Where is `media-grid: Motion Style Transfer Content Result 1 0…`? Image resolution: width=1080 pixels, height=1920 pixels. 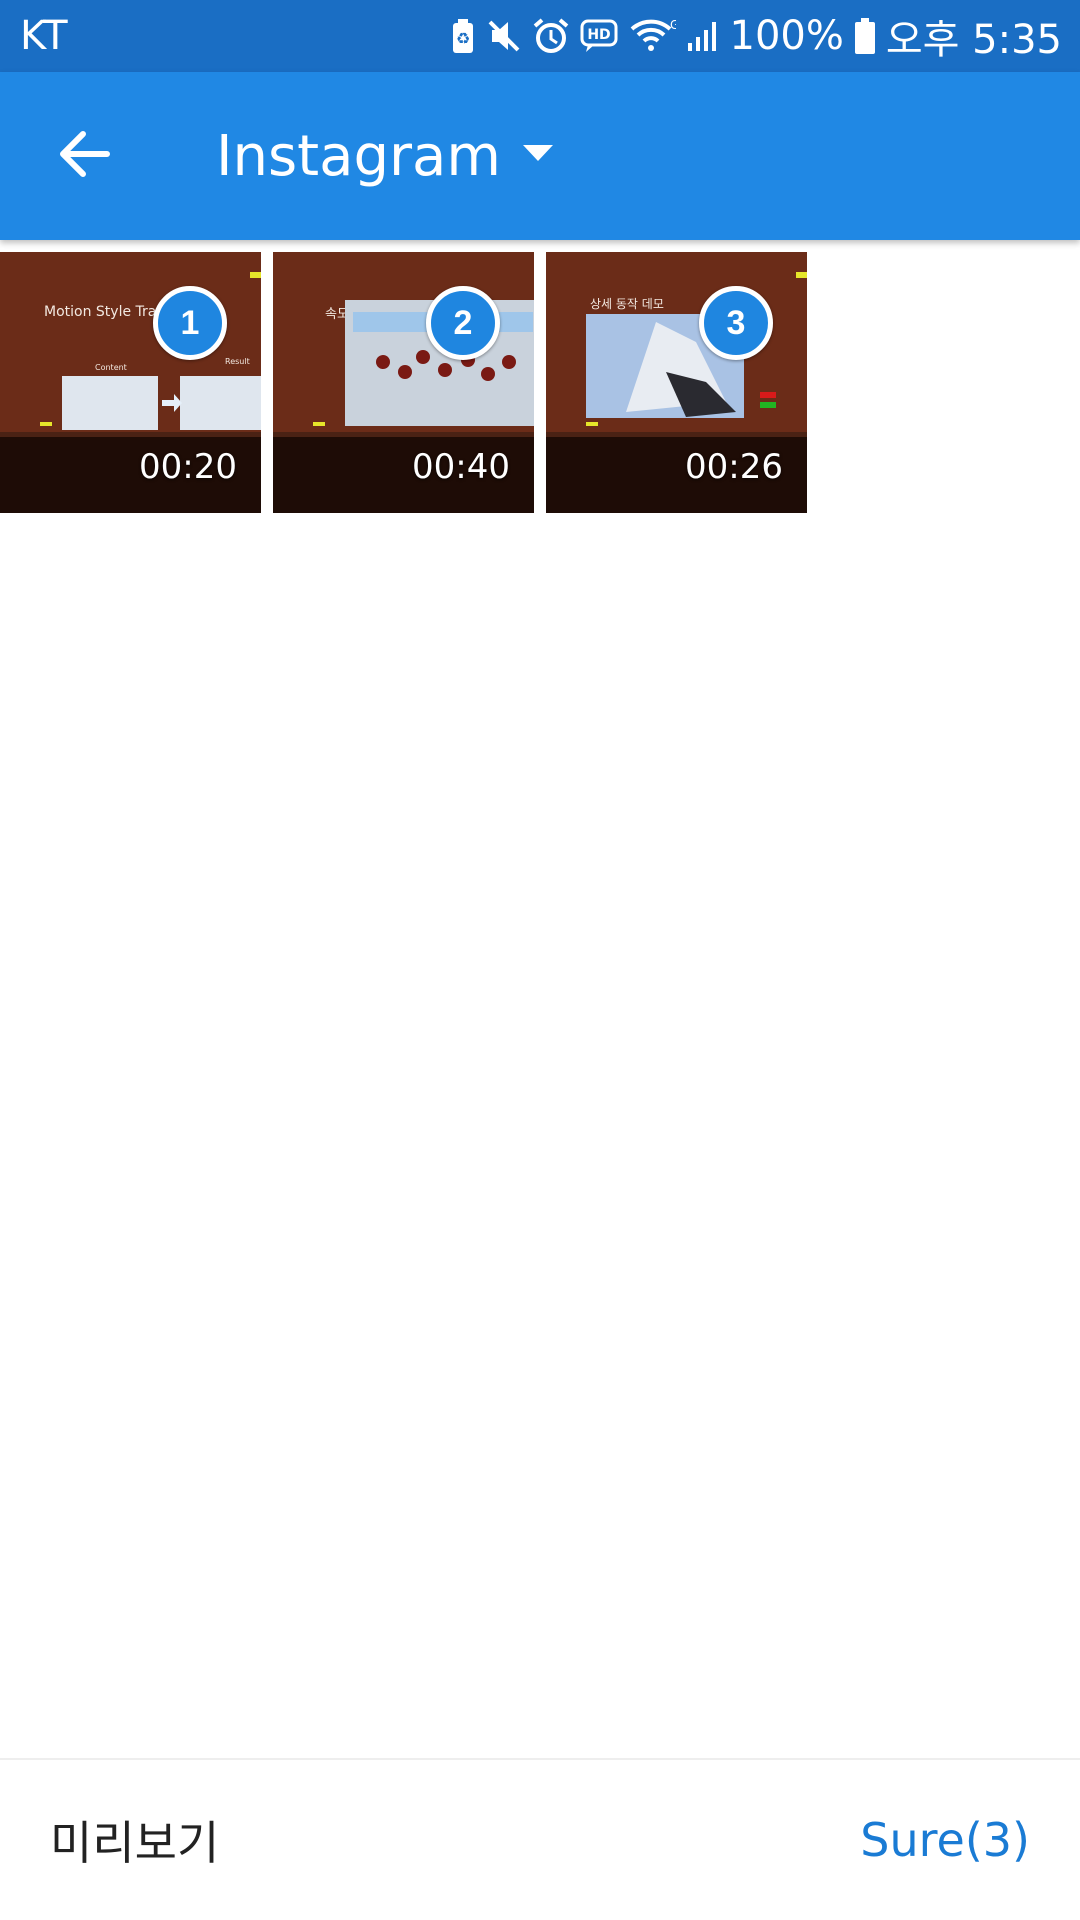
media-grid: Motion Style Transfer Content Result 1 0… is located at coordinates (540, 382).